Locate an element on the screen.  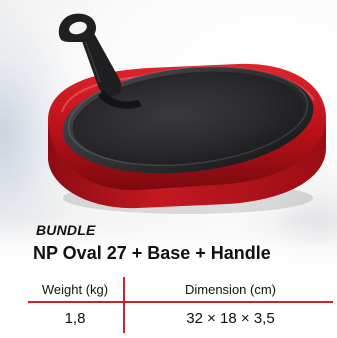
weight-header: Weight (kg) is located at coordinates (75, 289).